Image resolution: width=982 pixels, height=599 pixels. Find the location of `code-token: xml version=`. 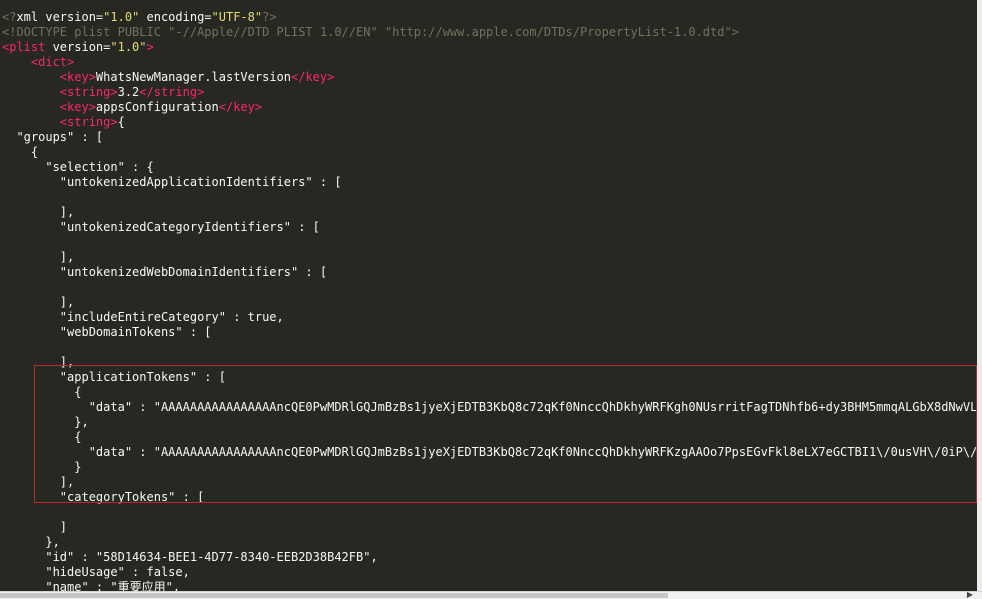

code-token: xml version= is located at coordinates (60, 17).